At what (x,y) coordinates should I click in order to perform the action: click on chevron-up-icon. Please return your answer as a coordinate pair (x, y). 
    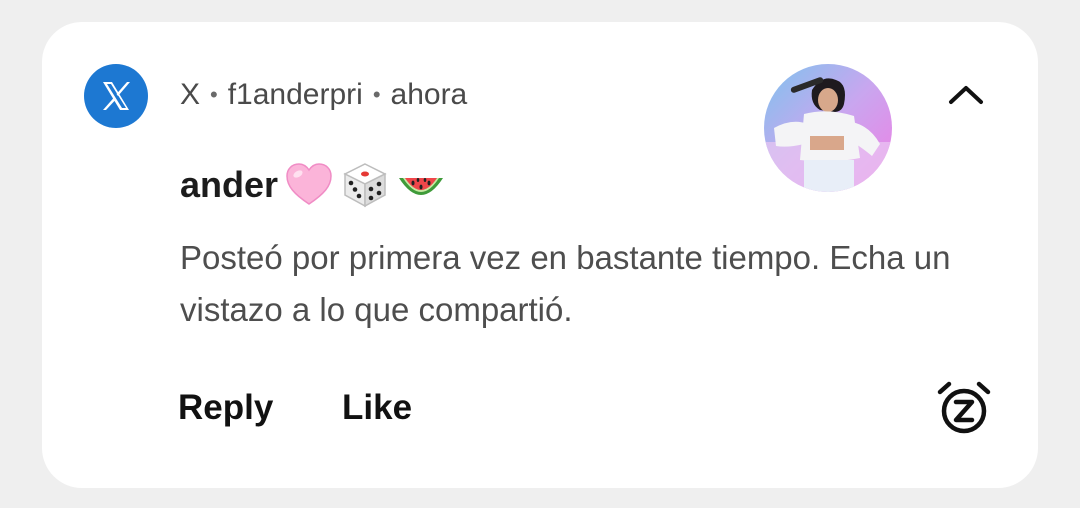
    Looking at the image, I should click on (966, 95).